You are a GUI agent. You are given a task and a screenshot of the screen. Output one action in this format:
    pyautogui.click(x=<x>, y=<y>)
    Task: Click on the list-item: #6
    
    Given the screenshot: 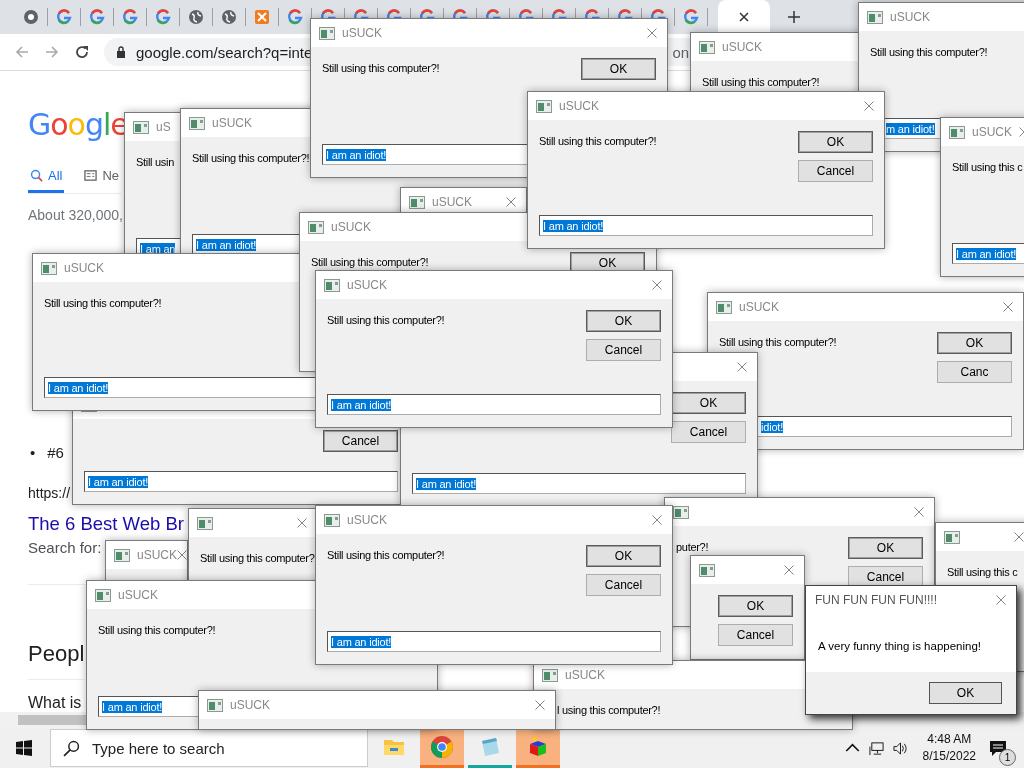 What is the action you would take?
    pyautogui.click(x=55, y=452)
    